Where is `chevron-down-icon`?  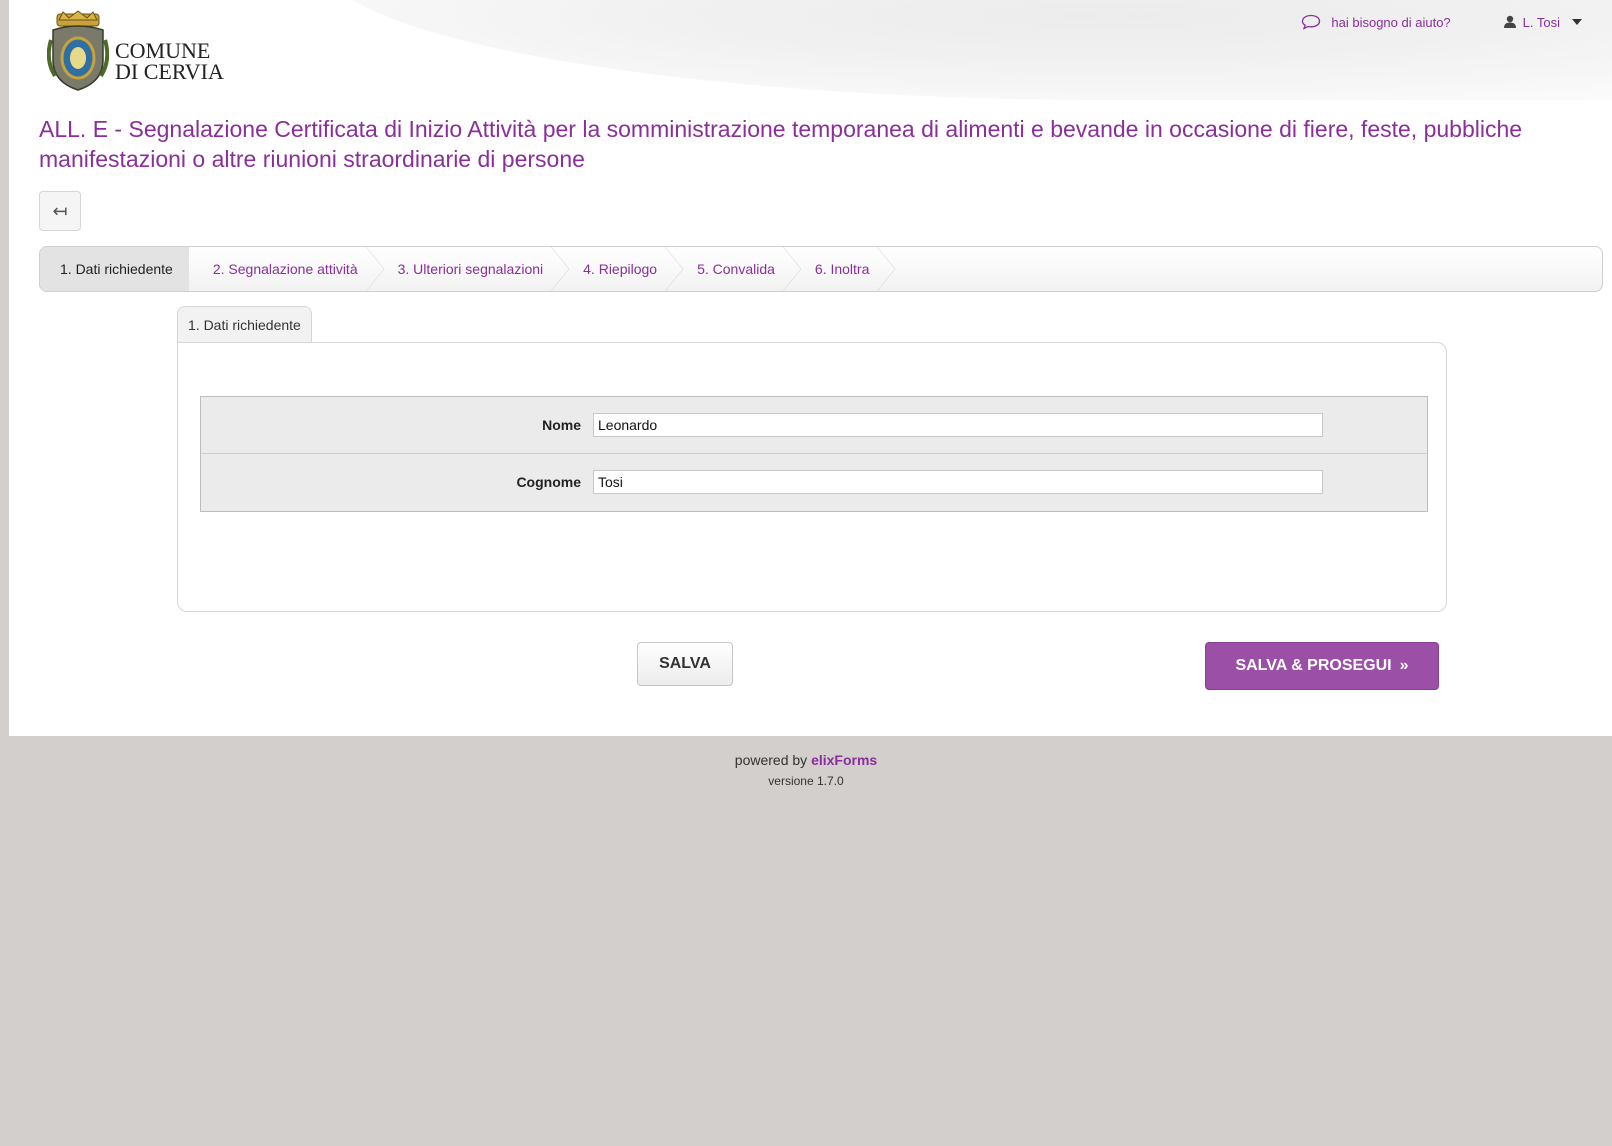 chevron-down-icon is located at coordinates (1577, 22).